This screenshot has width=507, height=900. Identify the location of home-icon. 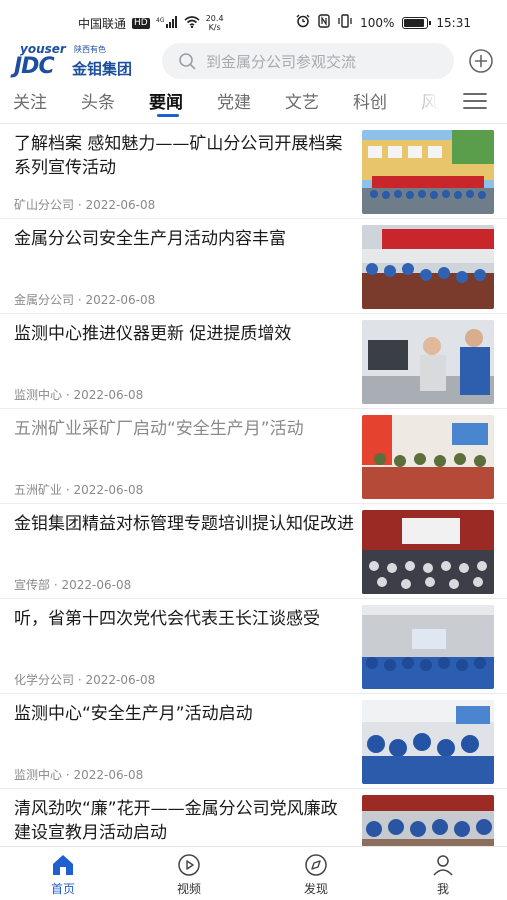
(63, 865).